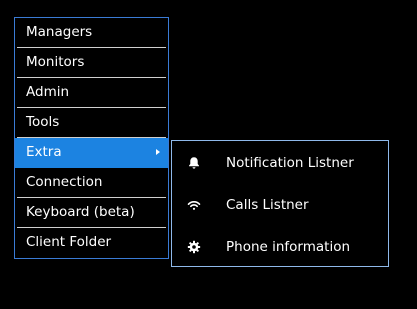 Image resolution: width=417 pixels, height=309 pixels. What do you see at coordinates (59, 32) in the screenshot?
I see `menu-item-label: Managers` at bounding box center [59, 32].